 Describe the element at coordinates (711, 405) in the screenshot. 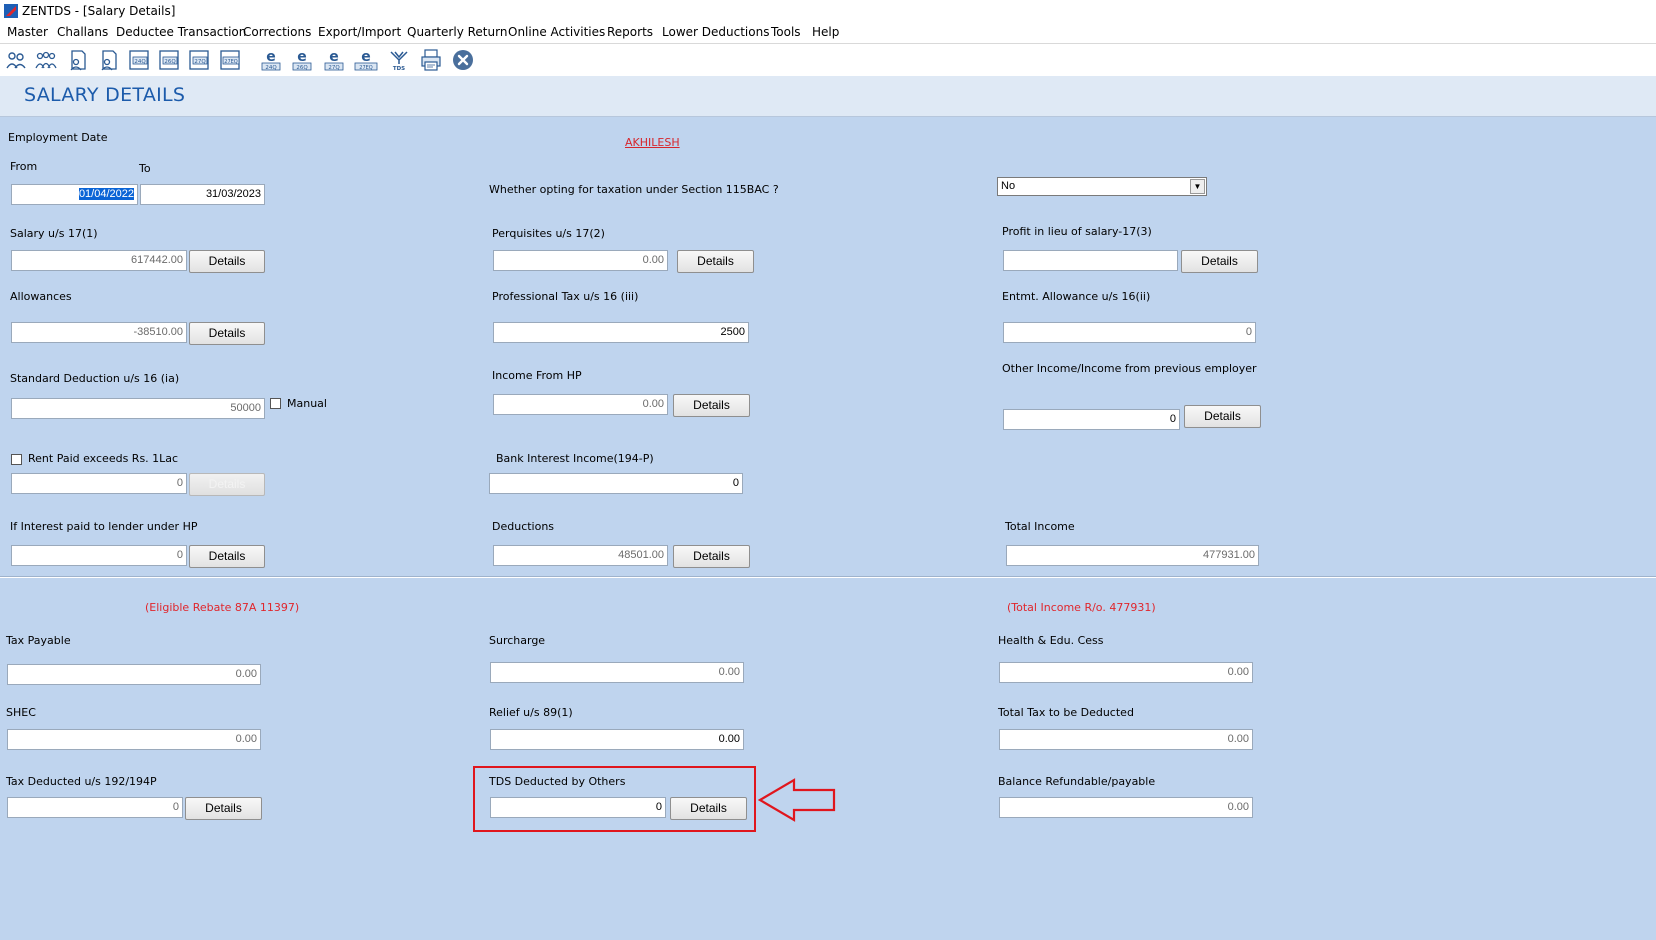

I see `income-hp-details-button: Details` at that location.